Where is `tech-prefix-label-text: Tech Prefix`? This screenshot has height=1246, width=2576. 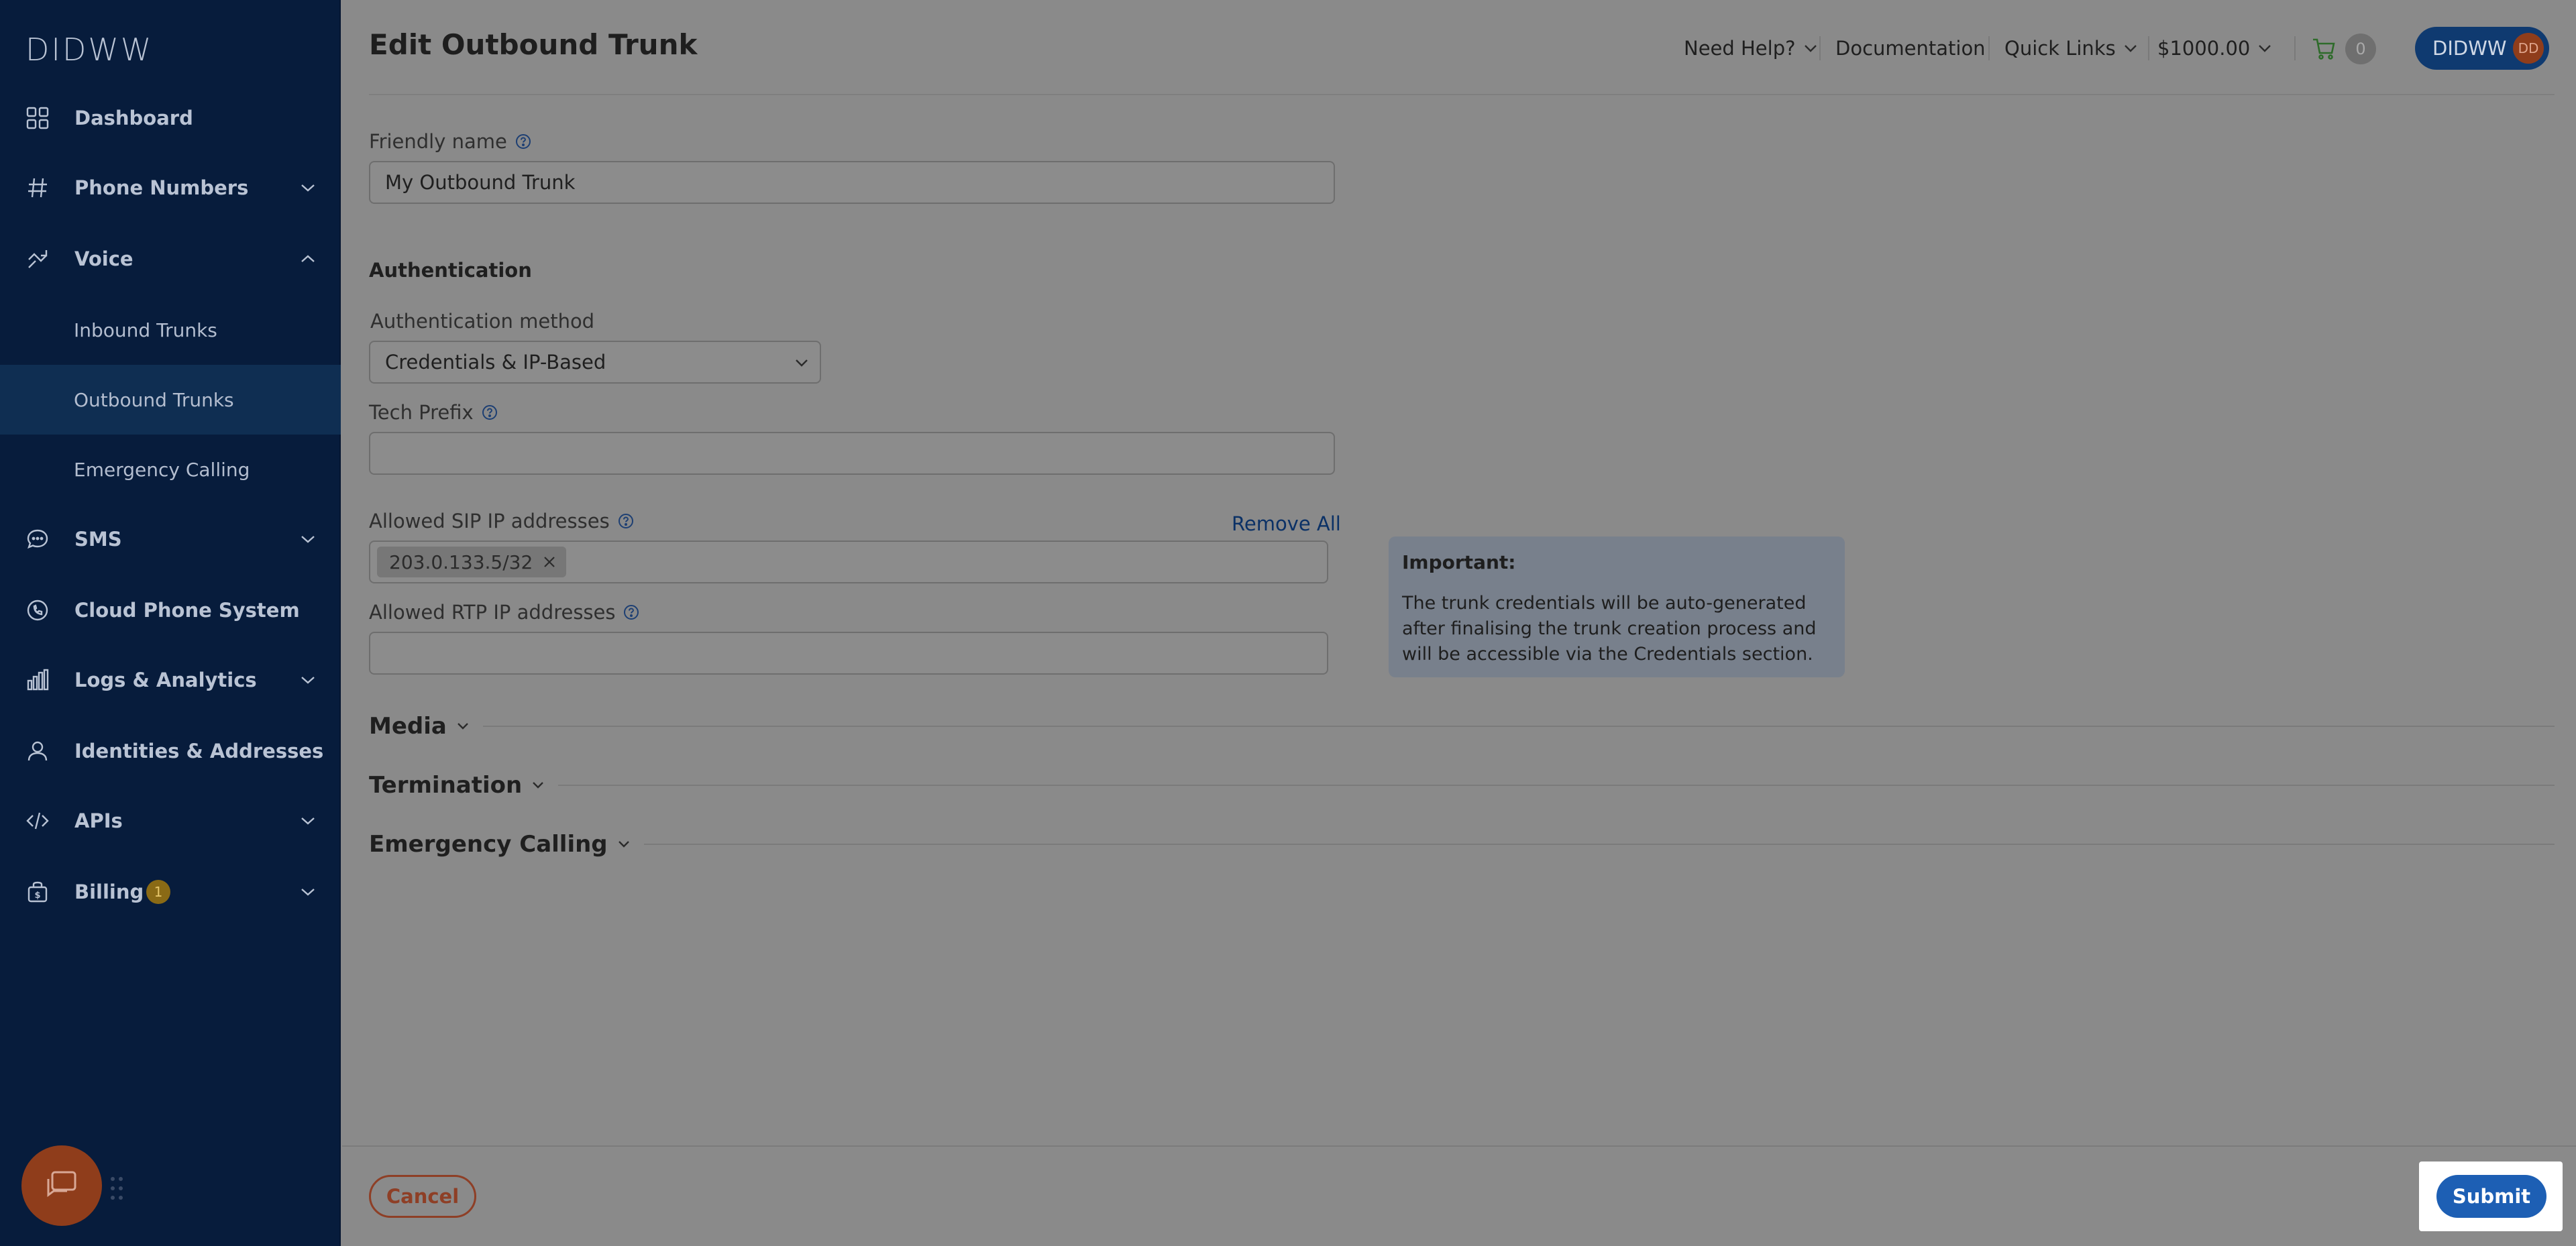
tech-prefix-label-text: Tech Prefix is located at coordinates (421, 412).